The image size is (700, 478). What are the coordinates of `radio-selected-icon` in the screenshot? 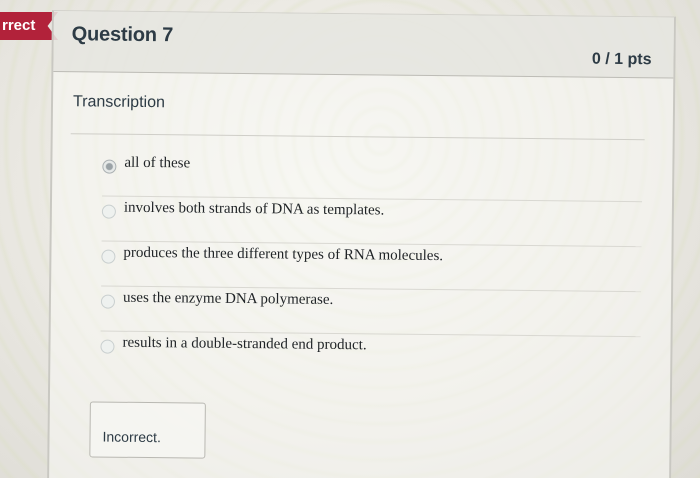 It's located at (109, 166).